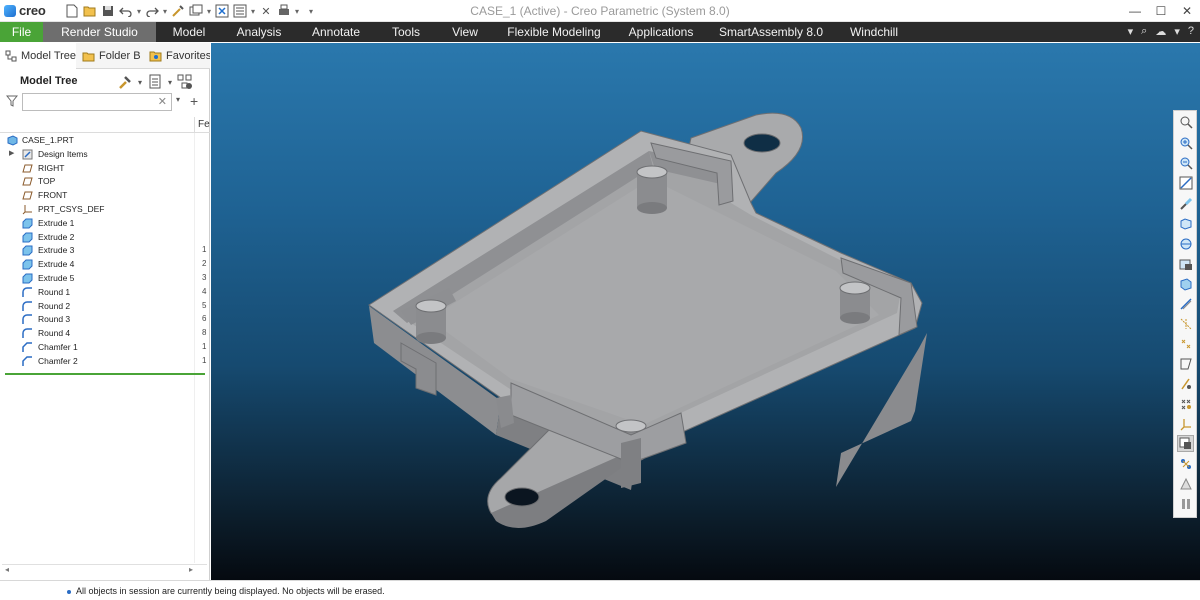 The width and height of the screenshot is (1200, 600). Describe the element at coordinates (1185, 463) in the screenshot. I see `appearance-icon` at that location.